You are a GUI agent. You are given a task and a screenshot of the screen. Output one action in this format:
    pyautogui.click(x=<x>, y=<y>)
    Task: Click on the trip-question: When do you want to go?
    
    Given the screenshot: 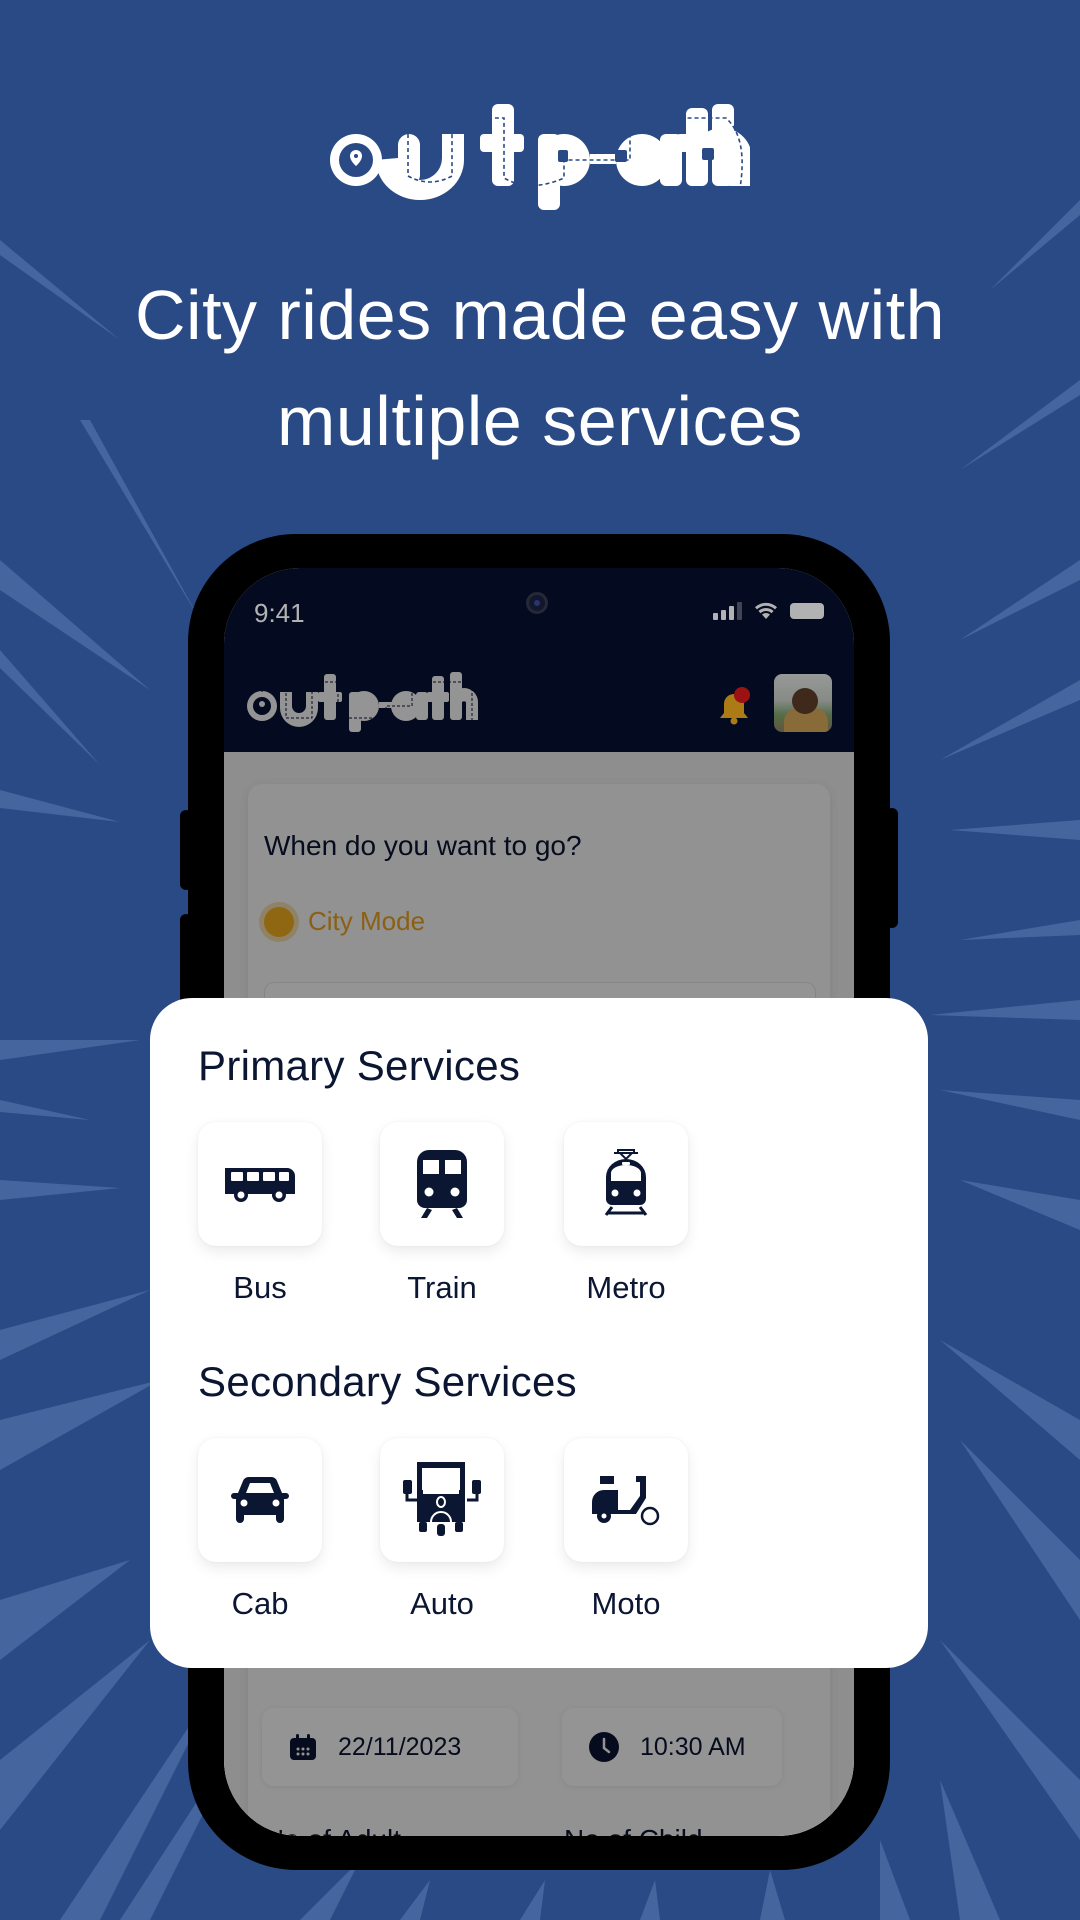 What is the action you would take?
    pyautogui.click(x=423, y=845)
    